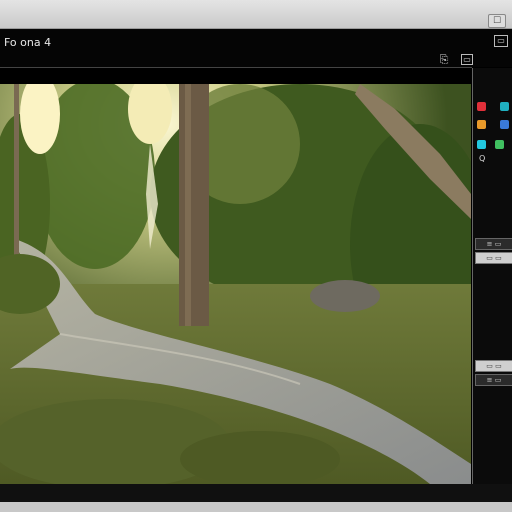  What do you see at coordinates (236, 67) in the screenshot?
I see `toolbar-divider` at bounding box center [236, 67].